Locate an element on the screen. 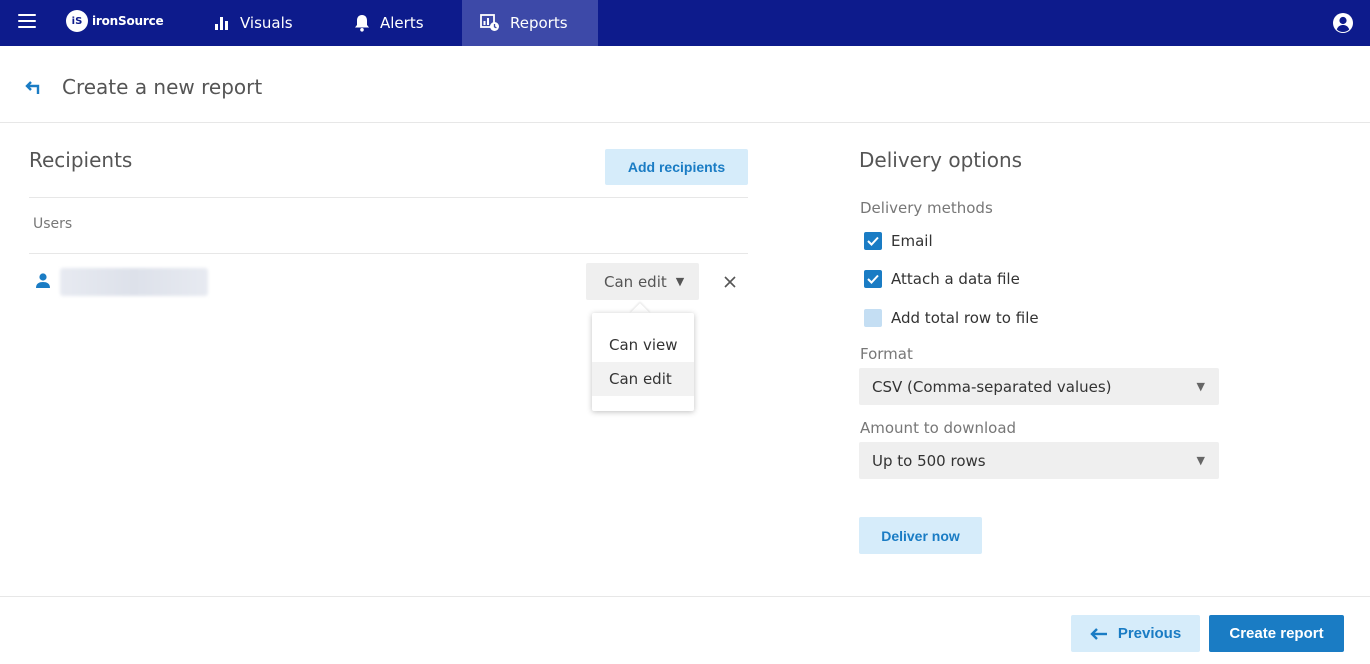  format-value: CSV (Comma-separated values) is located at coordinates (992, 386).